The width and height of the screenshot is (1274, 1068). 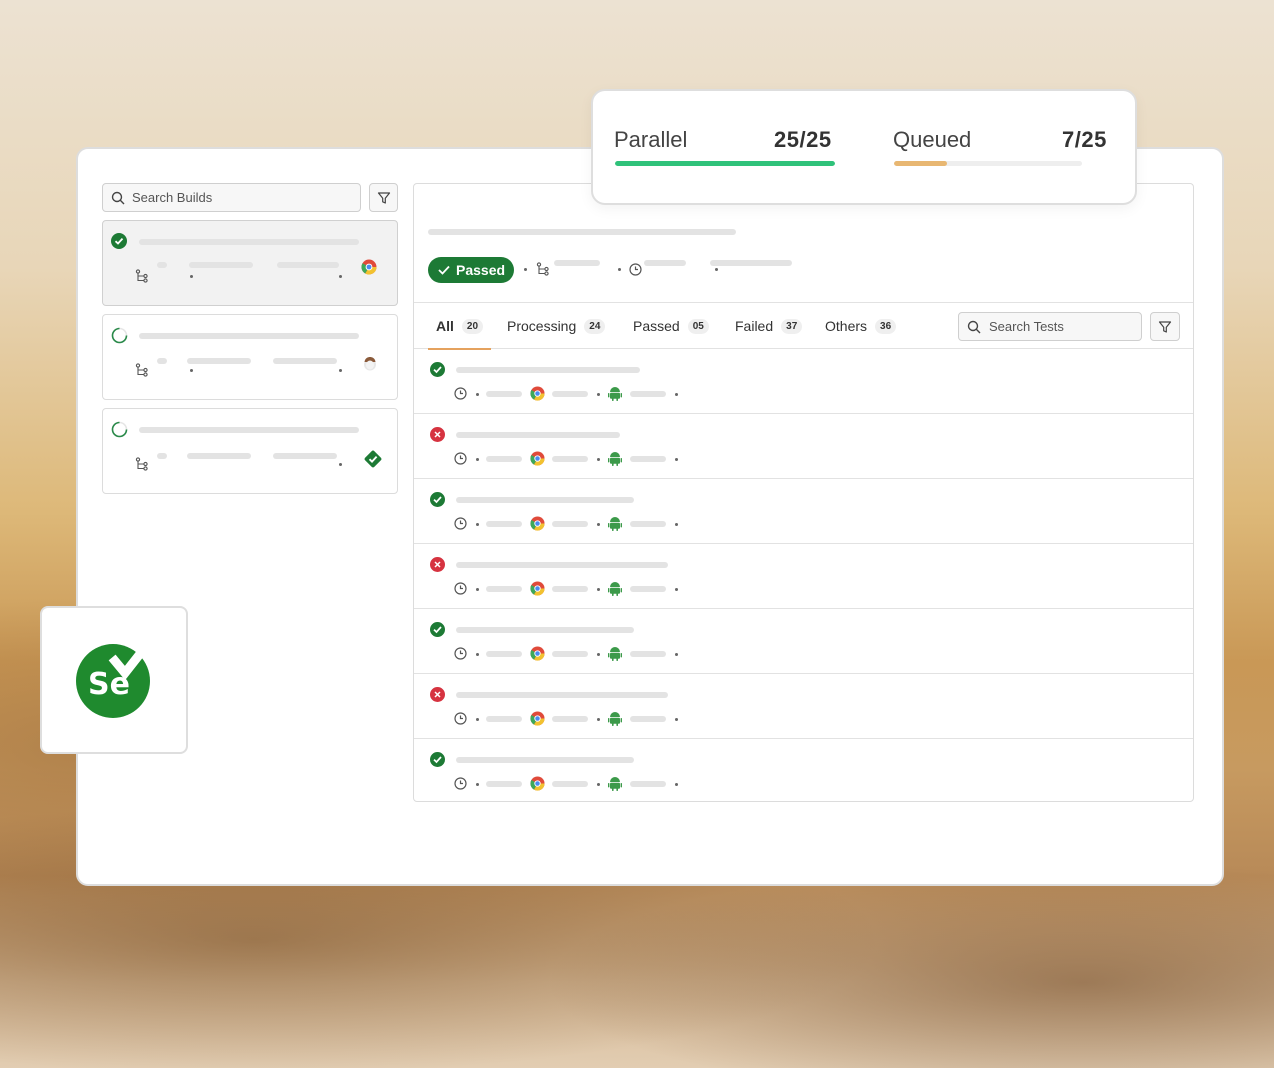 I want to click on search-icon, so click(x=974, y=326).